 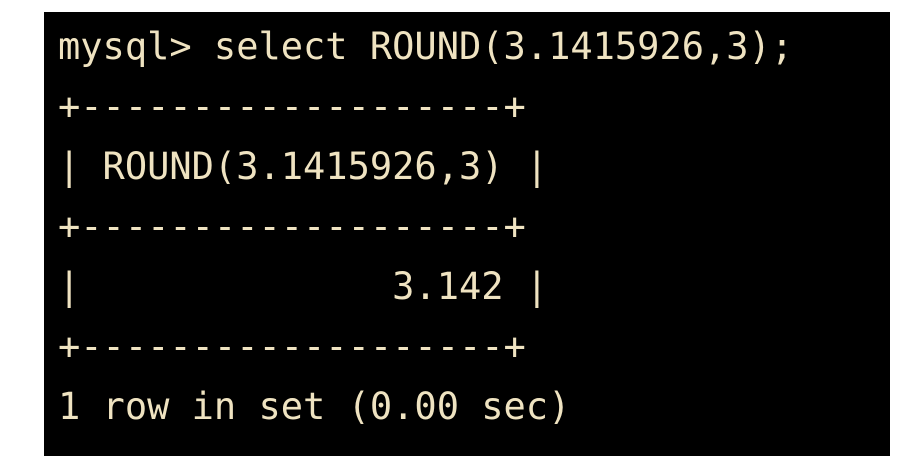 What do you see at coordinates (314, 406) in the screenshot?
I see `result-summary-line: 1 row in set (0.00 sec)` at bounding box center [314, 406].